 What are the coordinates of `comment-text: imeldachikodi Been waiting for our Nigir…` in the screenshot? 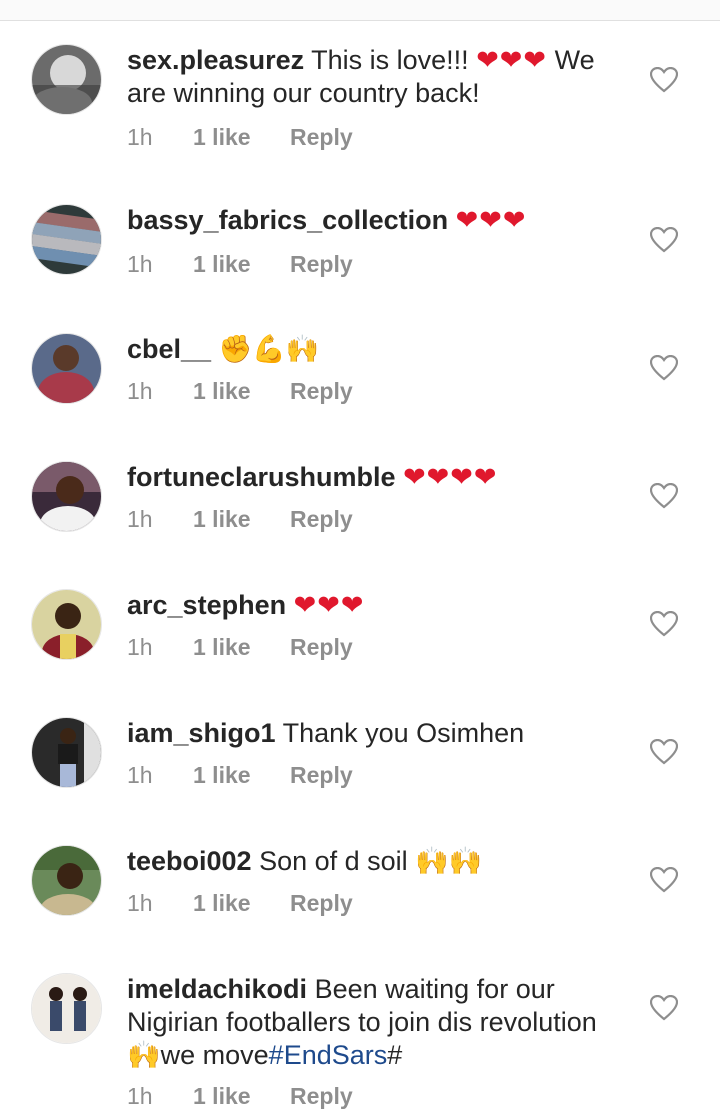 It's located at (382, 1022).